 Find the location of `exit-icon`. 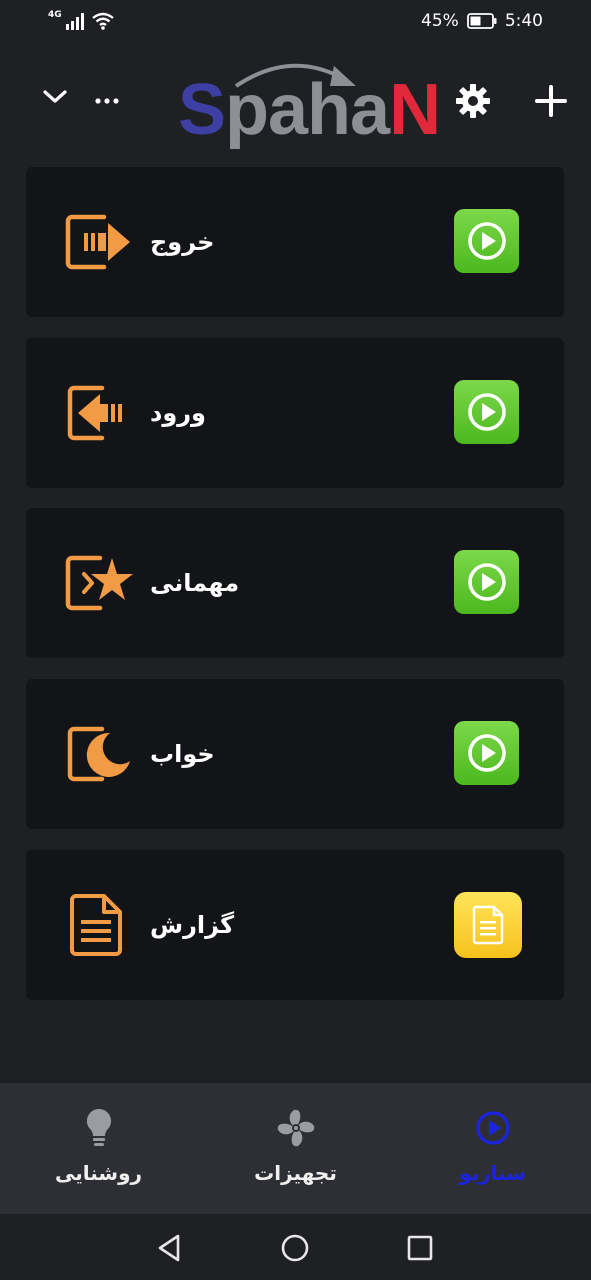

exit-icon is located at coordinates (100, 242).